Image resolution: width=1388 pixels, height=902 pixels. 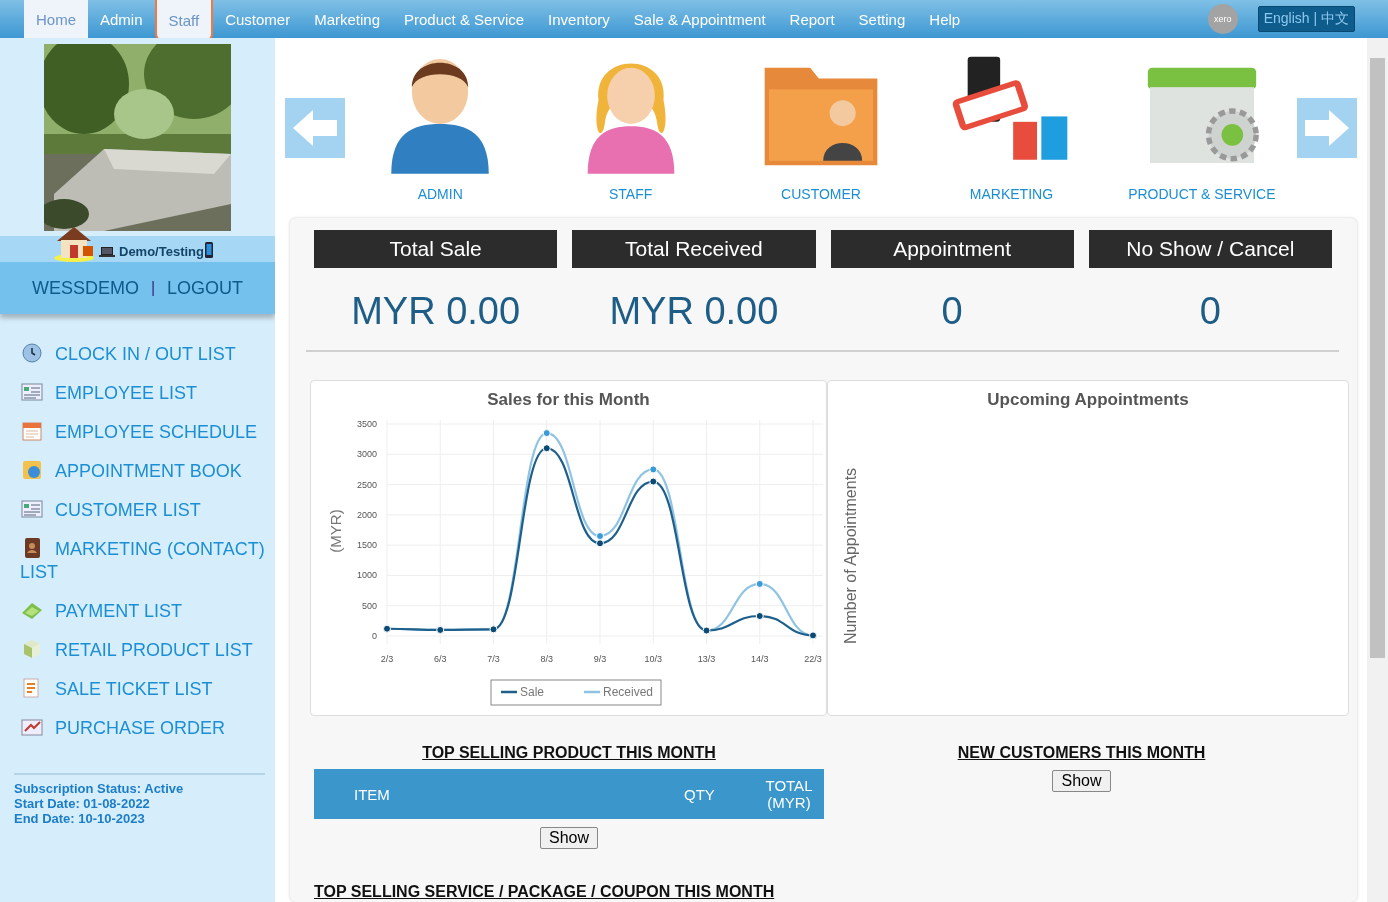 I want to click on xero-badge: xero, so click(x=1222, y=19).